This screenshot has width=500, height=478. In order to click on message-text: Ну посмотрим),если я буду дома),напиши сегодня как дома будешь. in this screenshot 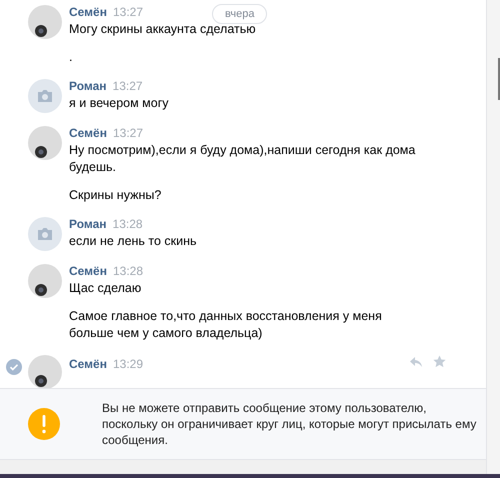, I will do `click(242, 159)`.